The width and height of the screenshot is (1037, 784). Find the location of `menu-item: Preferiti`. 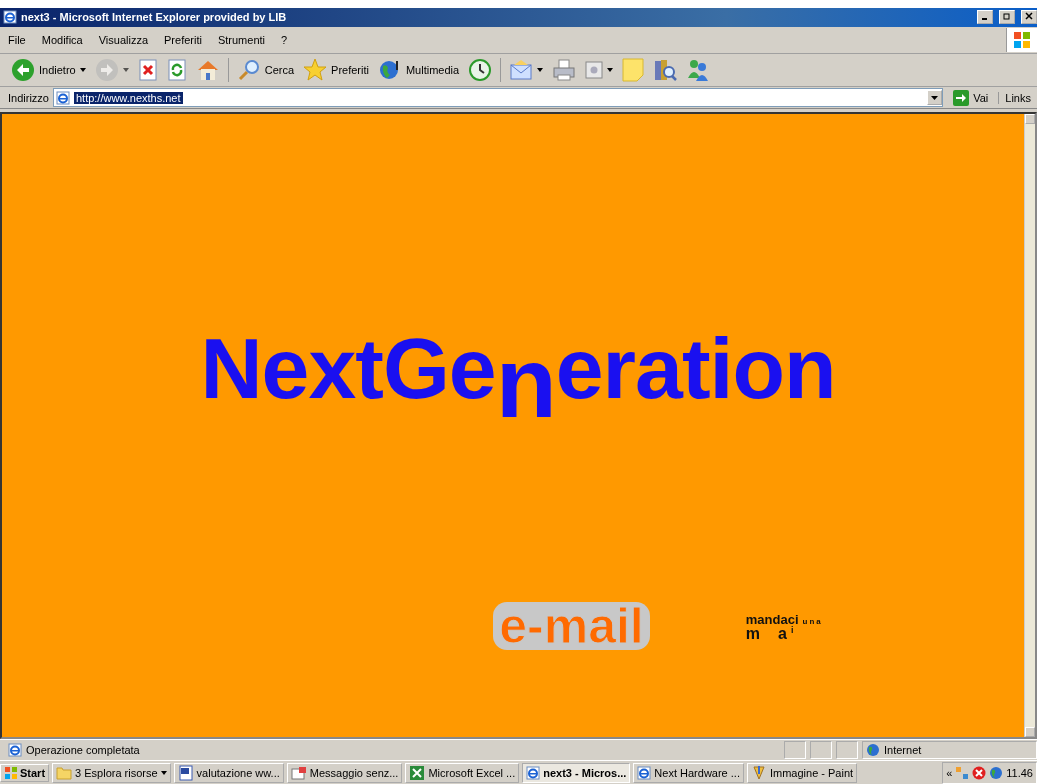

menu-item: Preferiti is located at coordinates (183, 39).